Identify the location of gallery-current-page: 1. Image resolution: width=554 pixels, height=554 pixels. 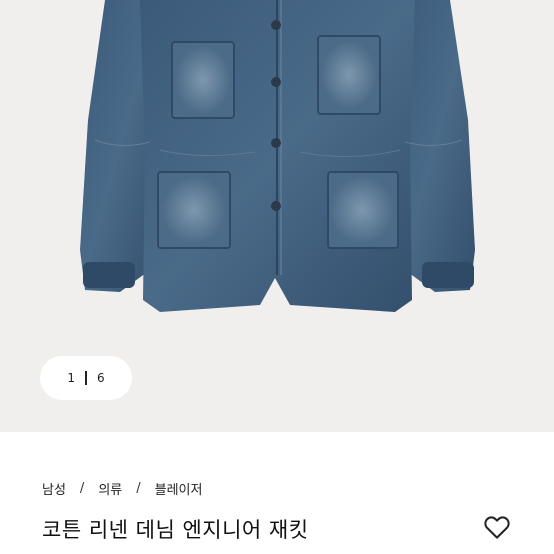
(71, 378).